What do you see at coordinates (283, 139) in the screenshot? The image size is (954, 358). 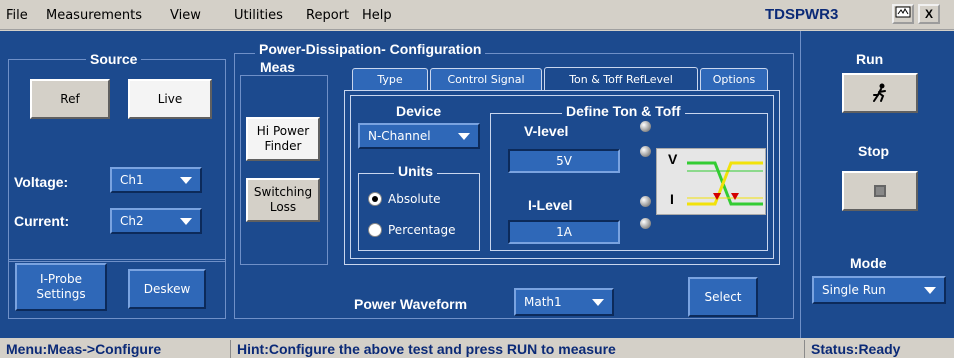 I see `hipower-finder-button: Hi Power Finder` at bounding box center [283, 139].